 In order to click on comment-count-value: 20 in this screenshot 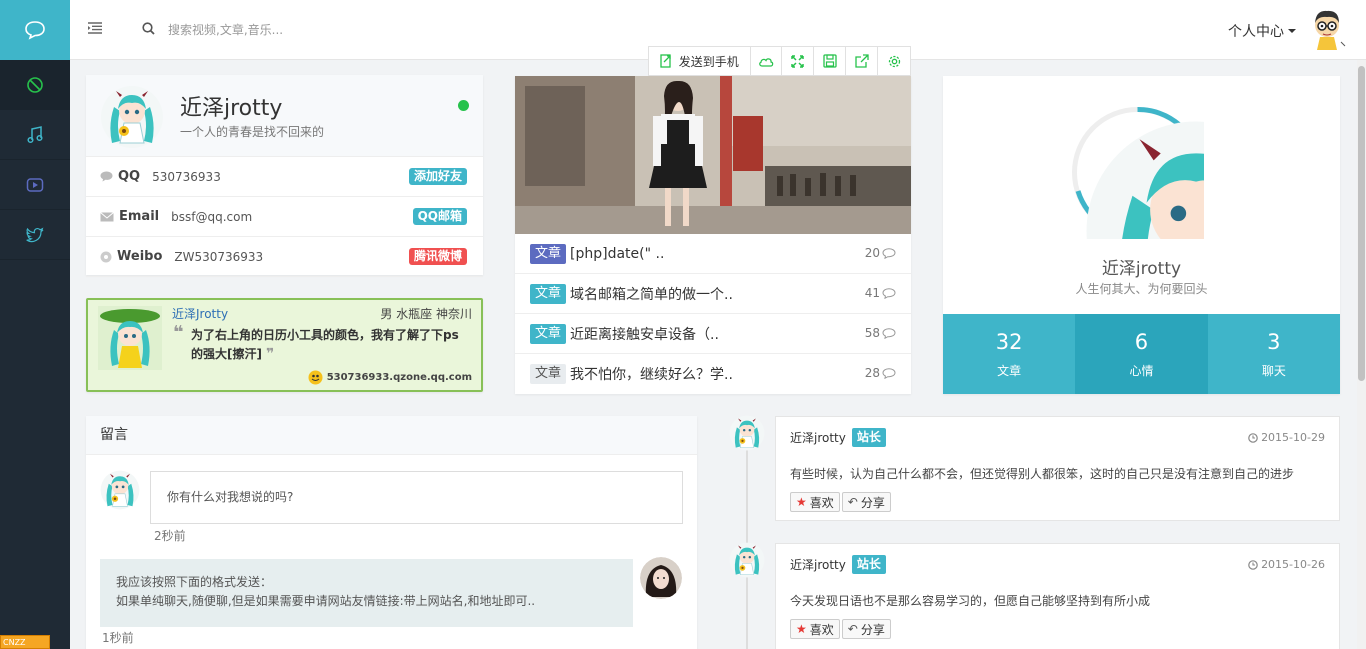, I will do `click(872, 253)`.